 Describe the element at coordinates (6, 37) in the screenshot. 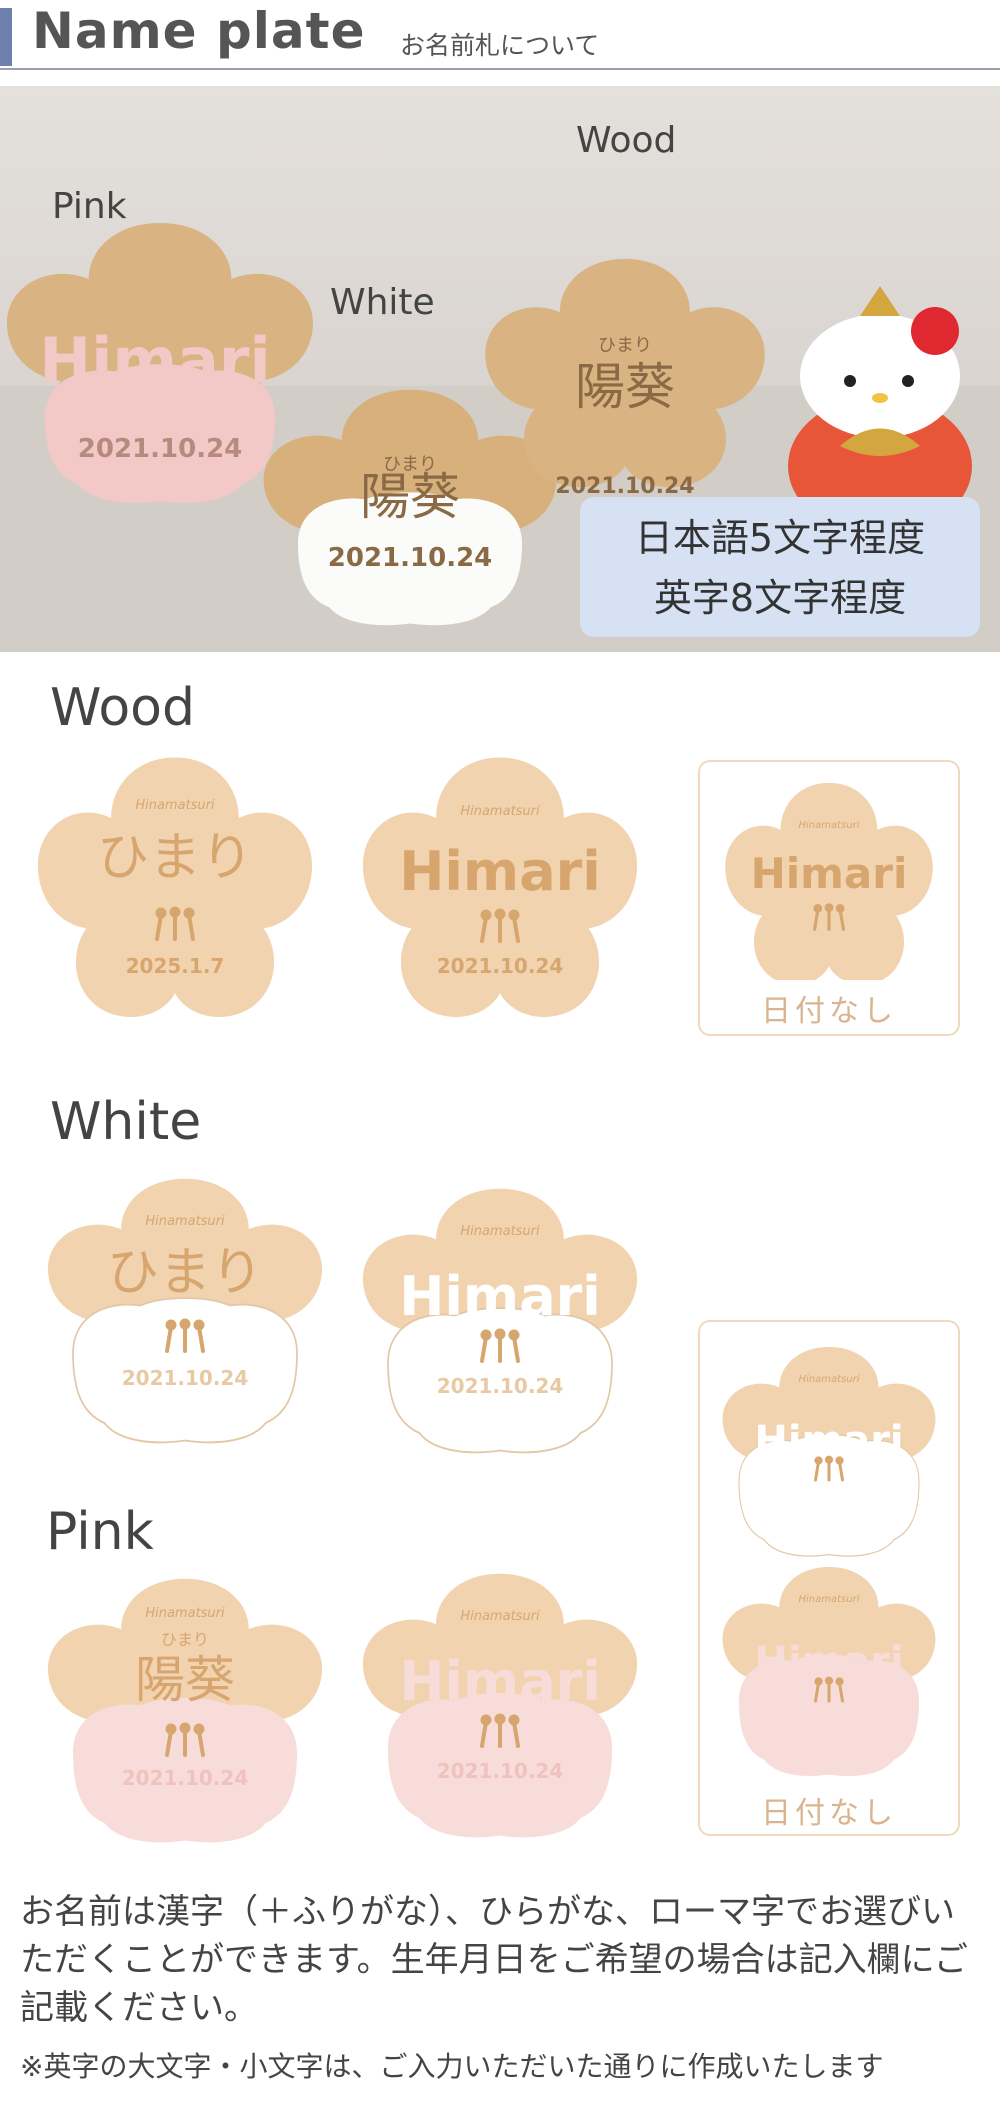

I see `header-accent-bar` at that location.